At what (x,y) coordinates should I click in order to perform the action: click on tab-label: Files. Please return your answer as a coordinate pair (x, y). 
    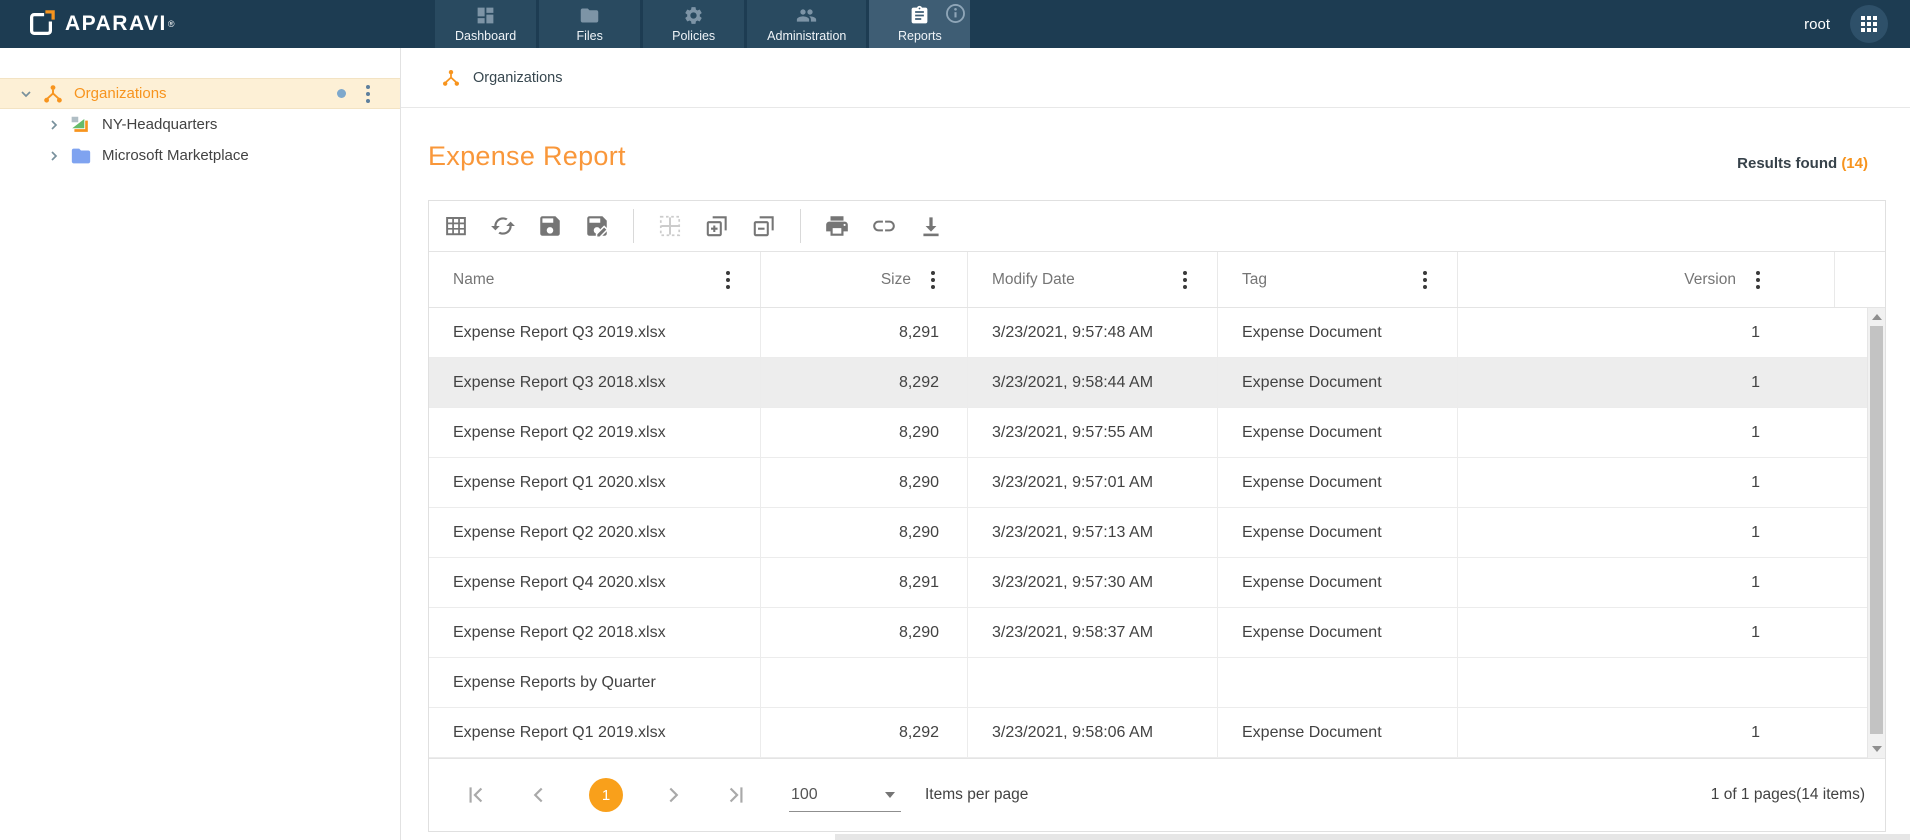
    Looking at the image, I should click on (589, 36).